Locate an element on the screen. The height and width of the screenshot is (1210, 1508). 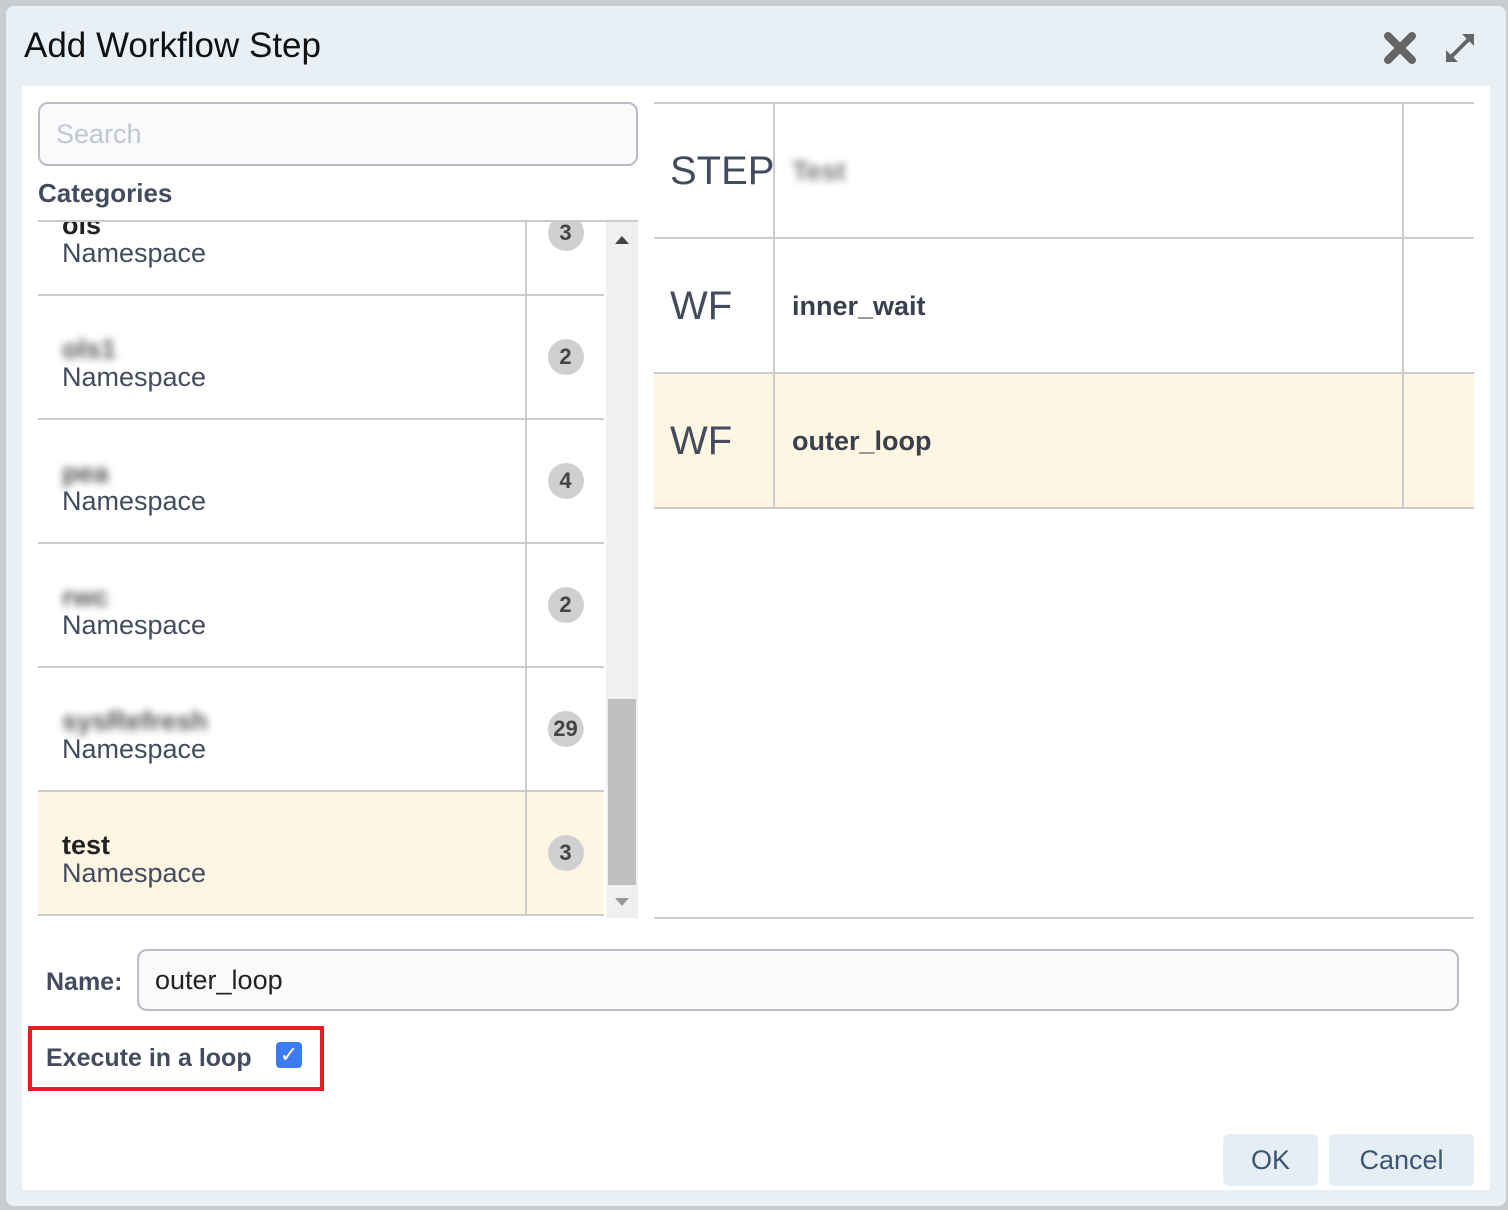
category-item: pea Namespace 4 is located at coordinates (321, 482).